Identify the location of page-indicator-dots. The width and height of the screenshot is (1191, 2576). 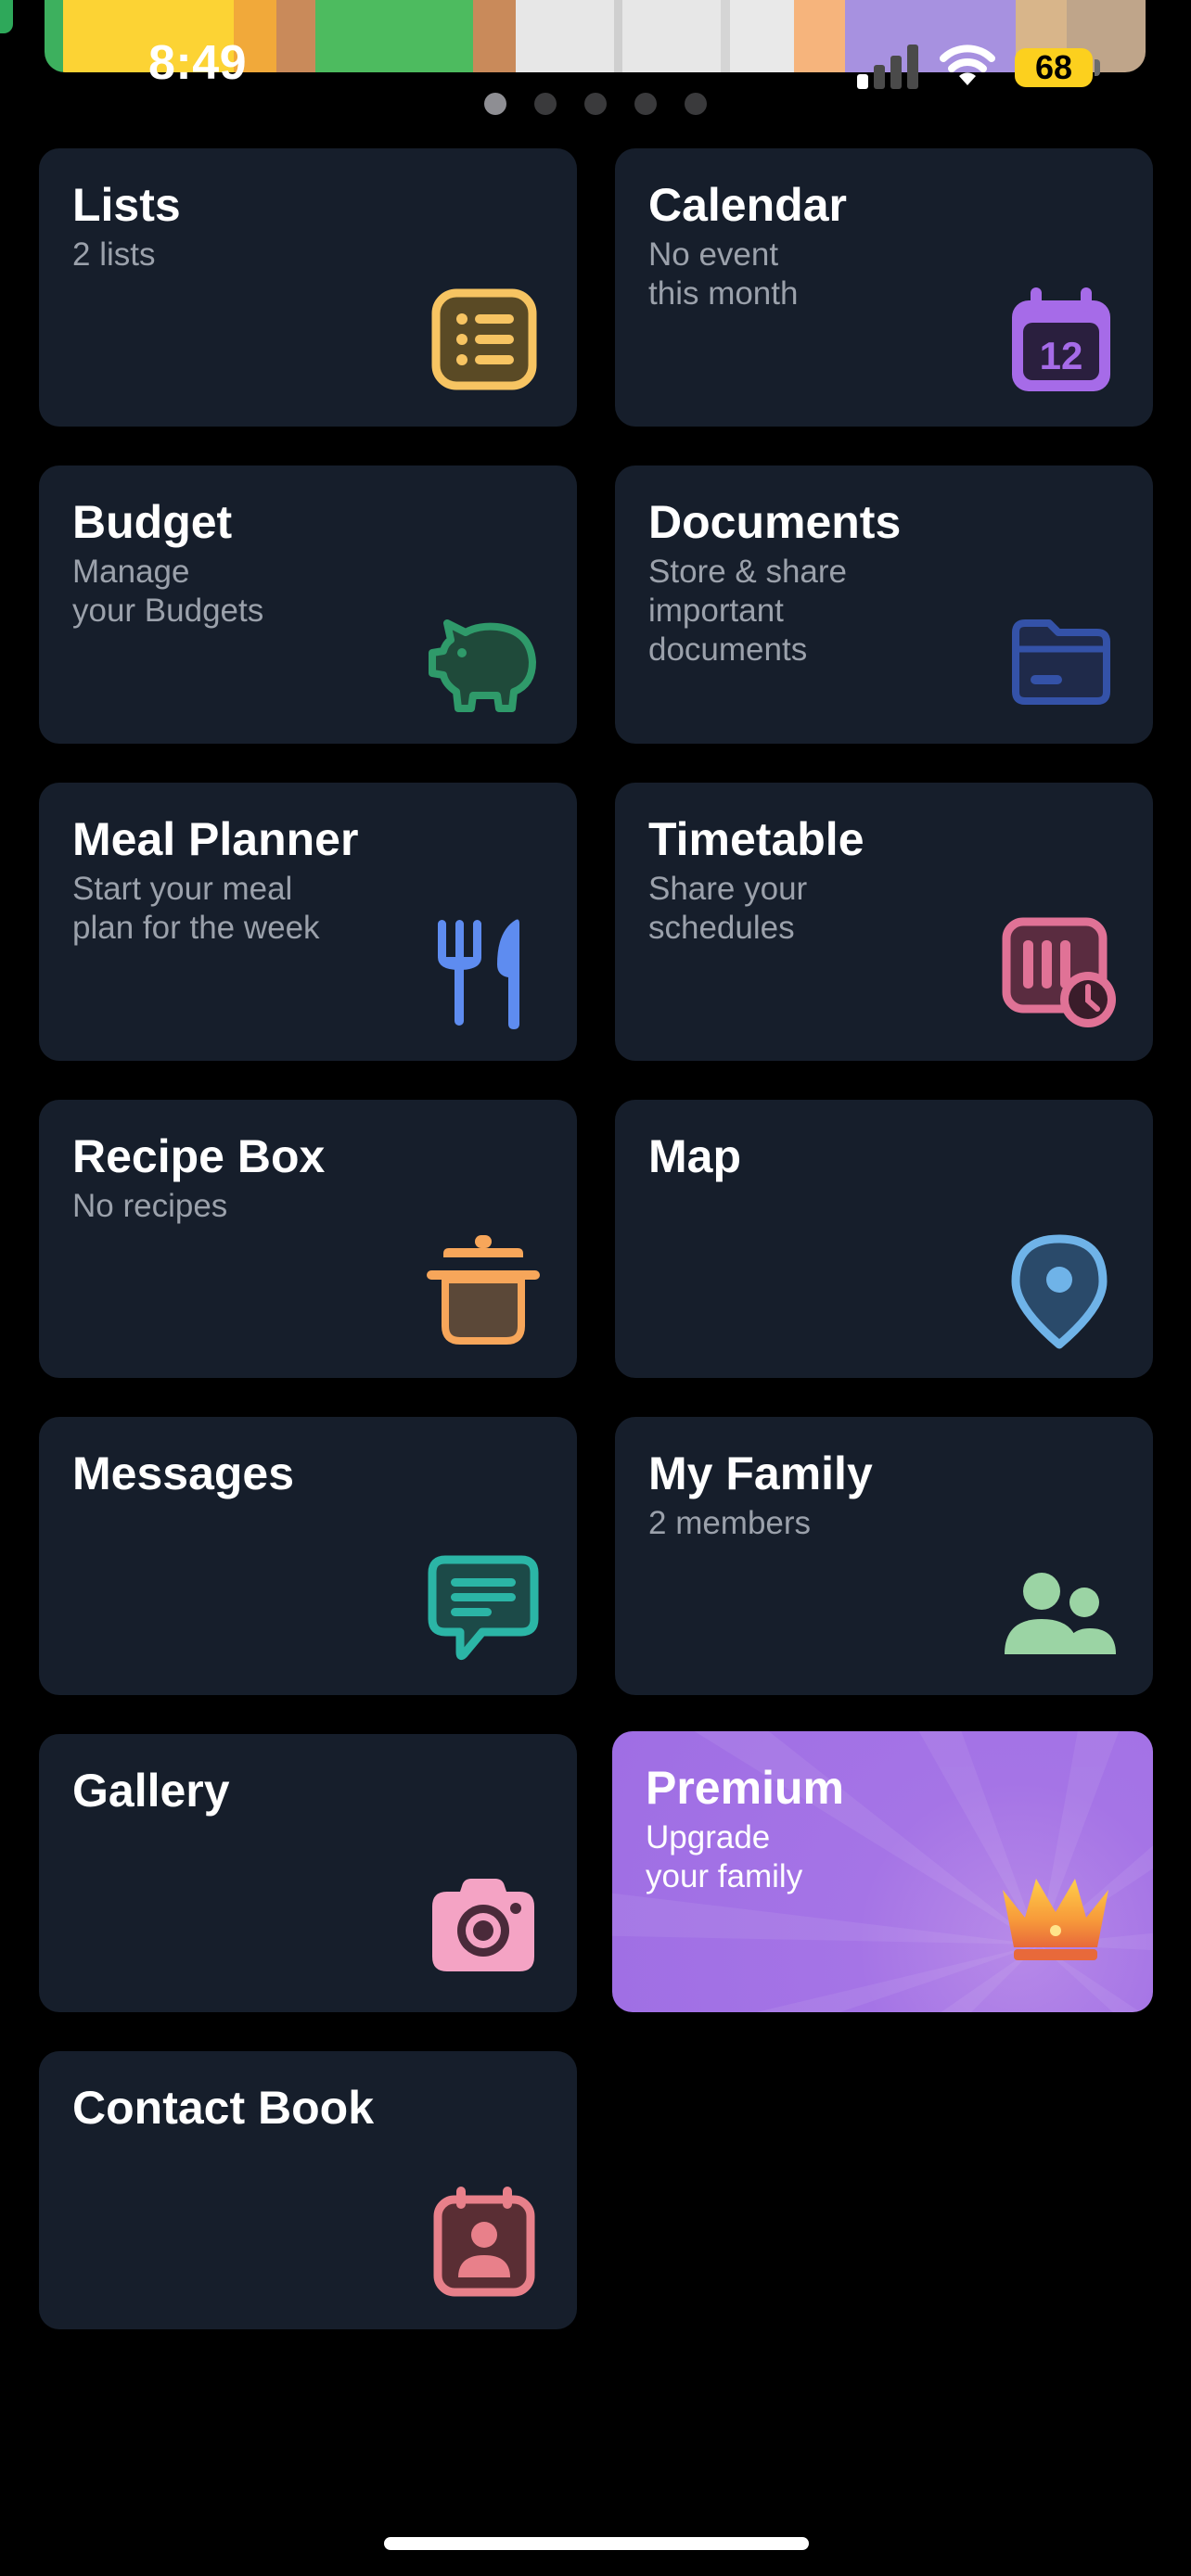
(595, 104).